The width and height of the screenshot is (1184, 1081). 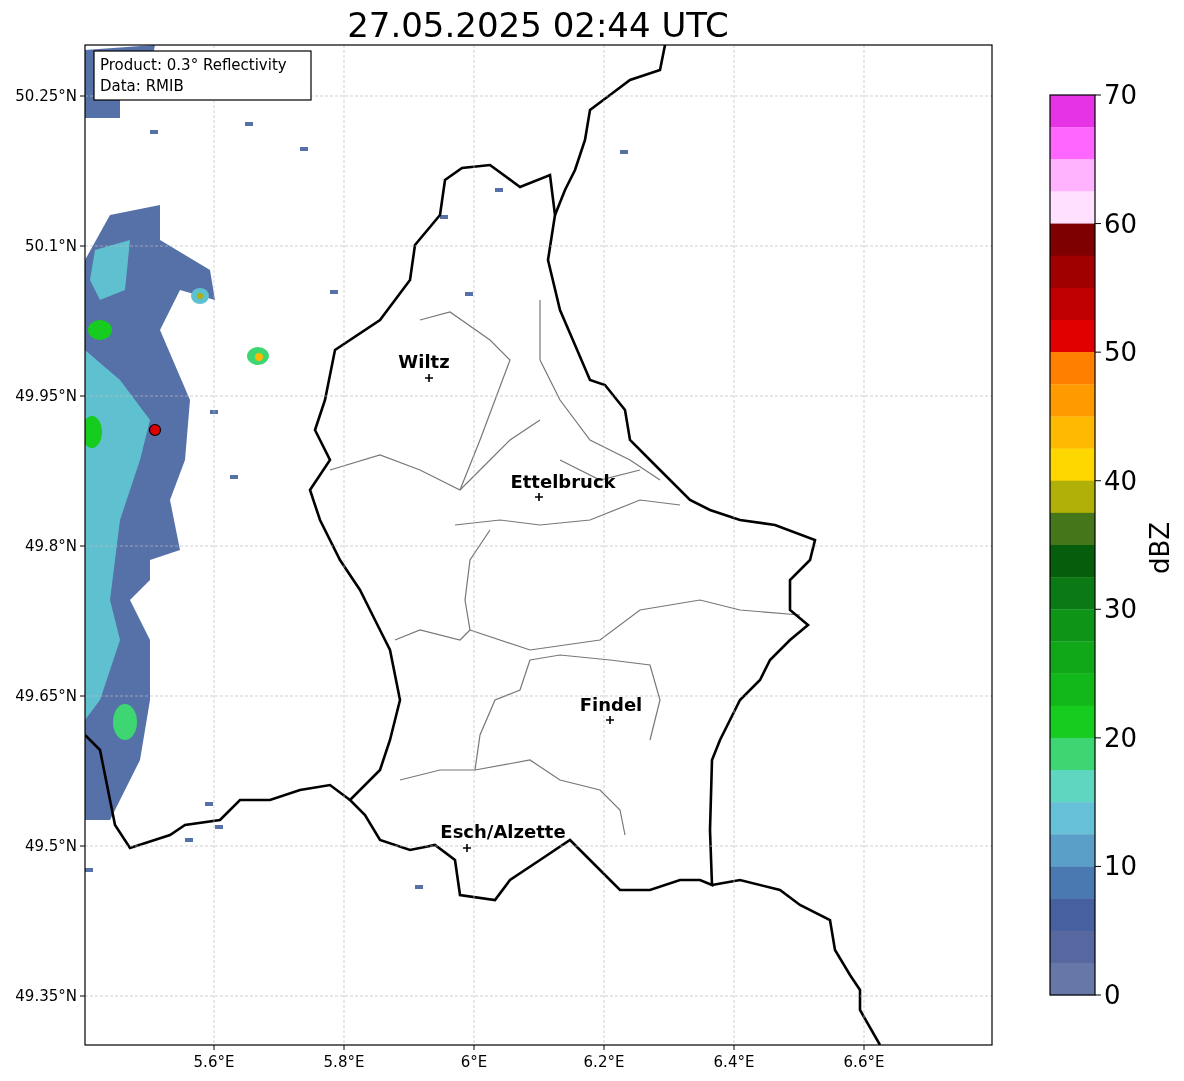 I want to click on longitude-label: 5.6°E, so click(x=214, y=1062).